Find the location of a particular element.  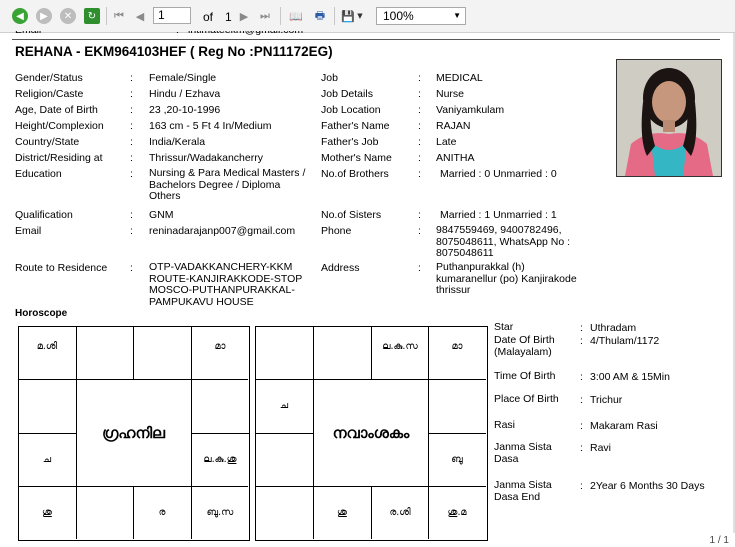

star-field-value: Uthradam is located at coordinates (613, 328).